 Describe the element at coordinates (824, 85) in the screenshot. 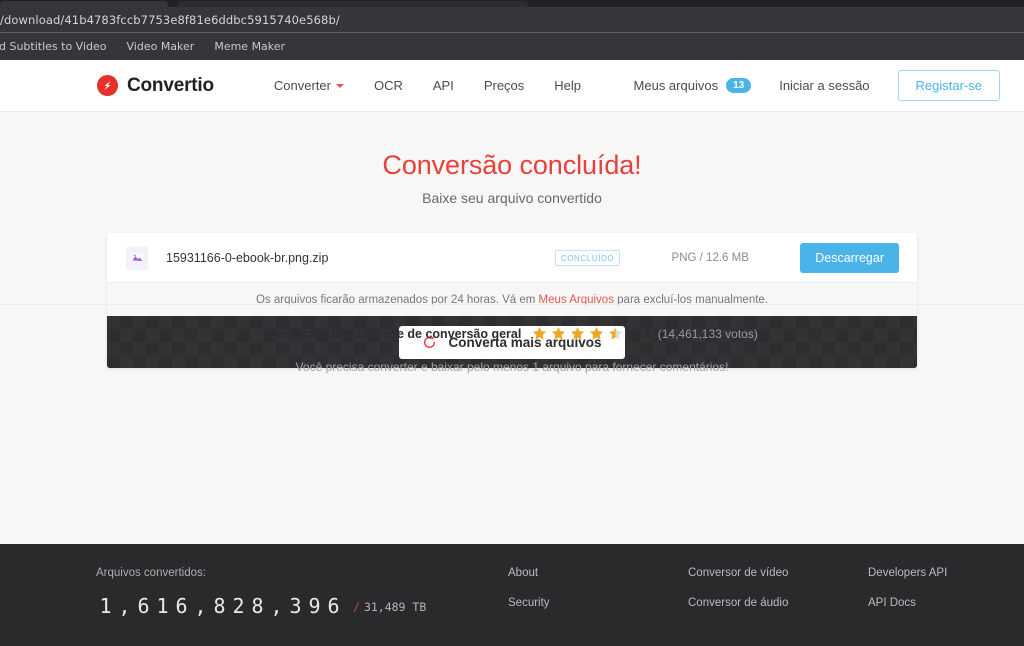

I see `sign-in-link: Iniciar a sessão` at that location.